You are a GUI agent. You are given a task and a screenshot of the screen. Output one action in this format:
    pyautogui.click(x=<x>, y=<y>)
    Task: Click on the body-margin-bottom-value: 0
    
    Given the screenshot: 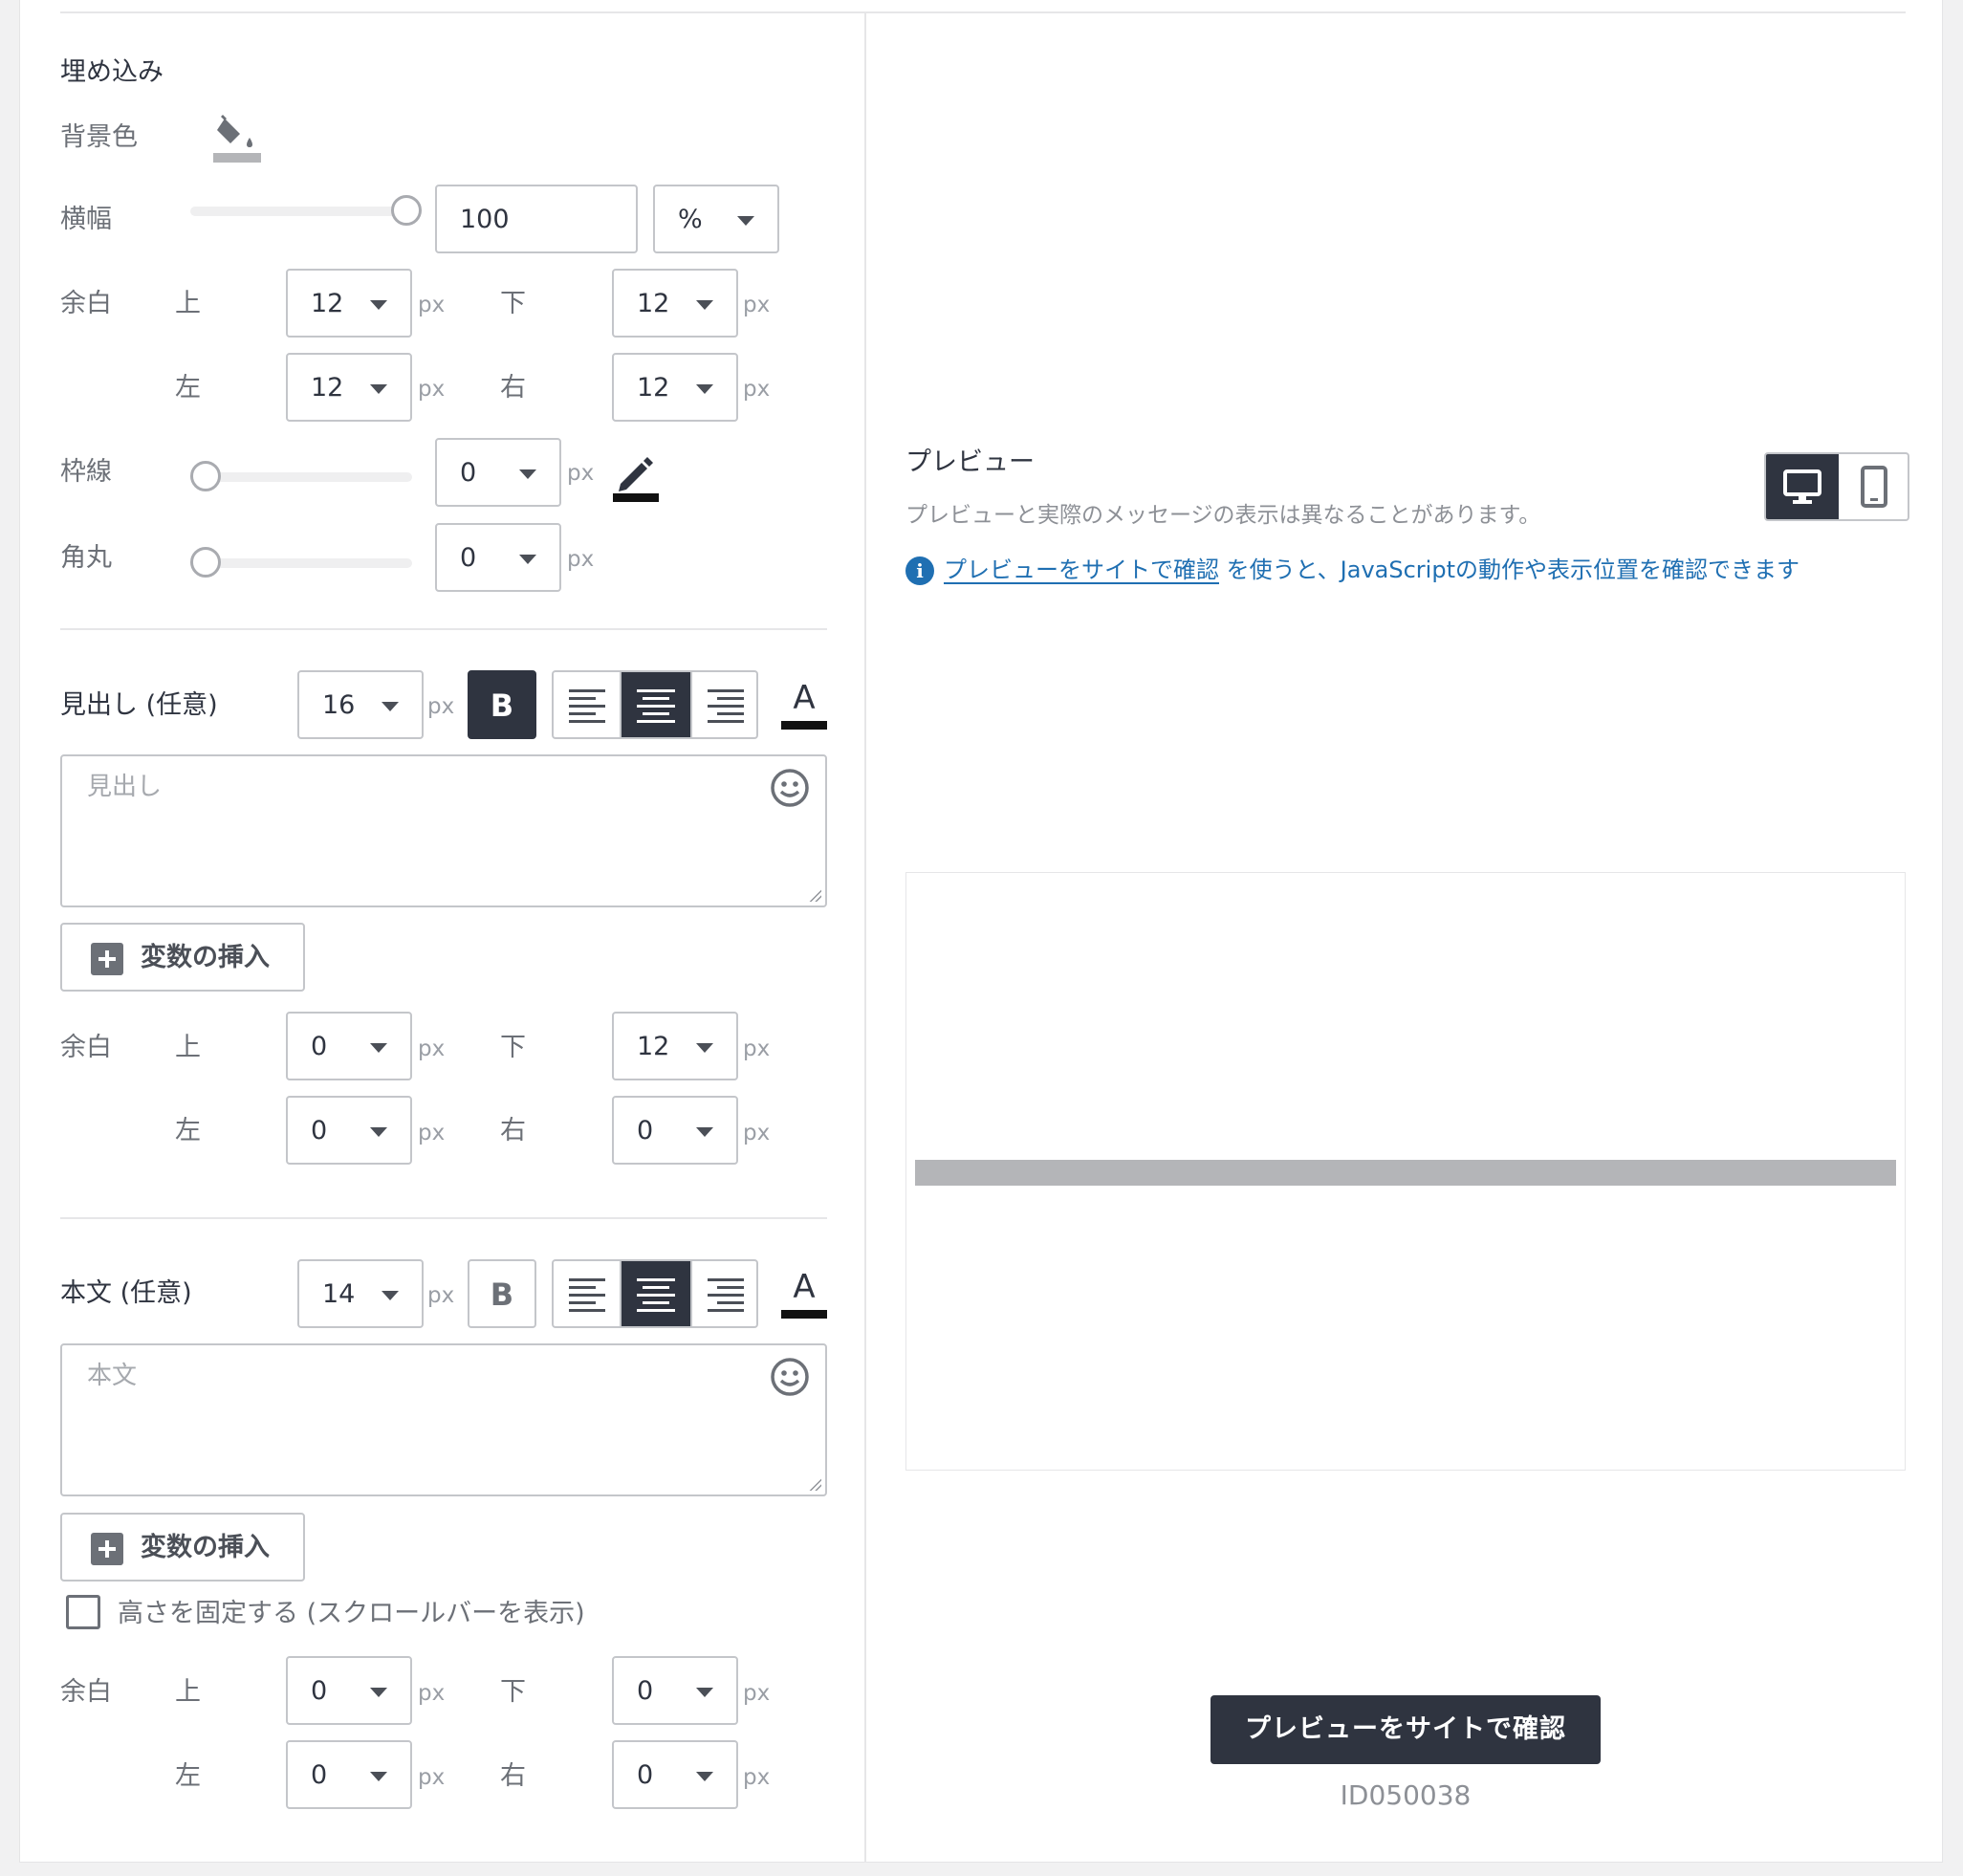 What is the action you would take?
    pyautogui.click(x=645, y=1691)
    